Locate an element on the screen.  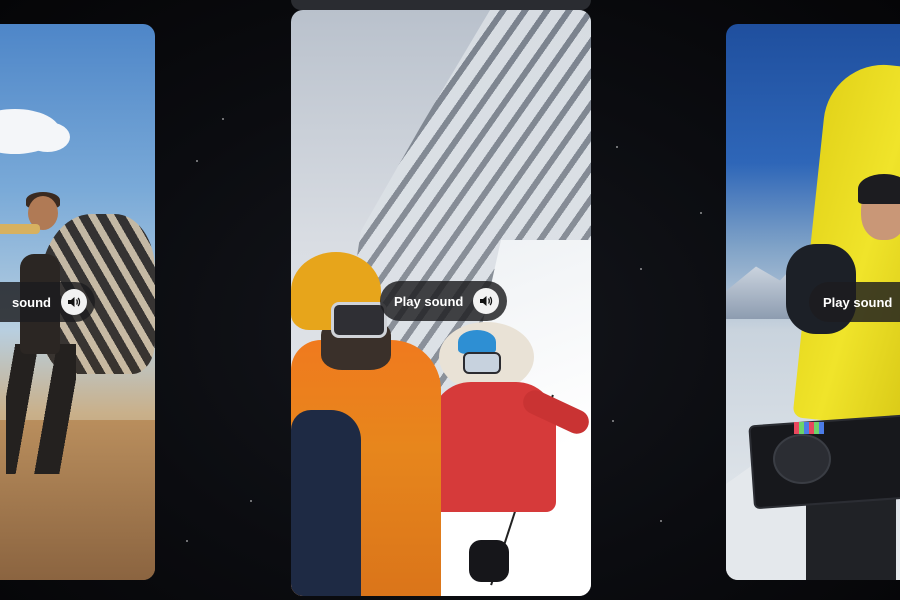
play-sound-button-center: Play sound is located at coordinates (444, 301).